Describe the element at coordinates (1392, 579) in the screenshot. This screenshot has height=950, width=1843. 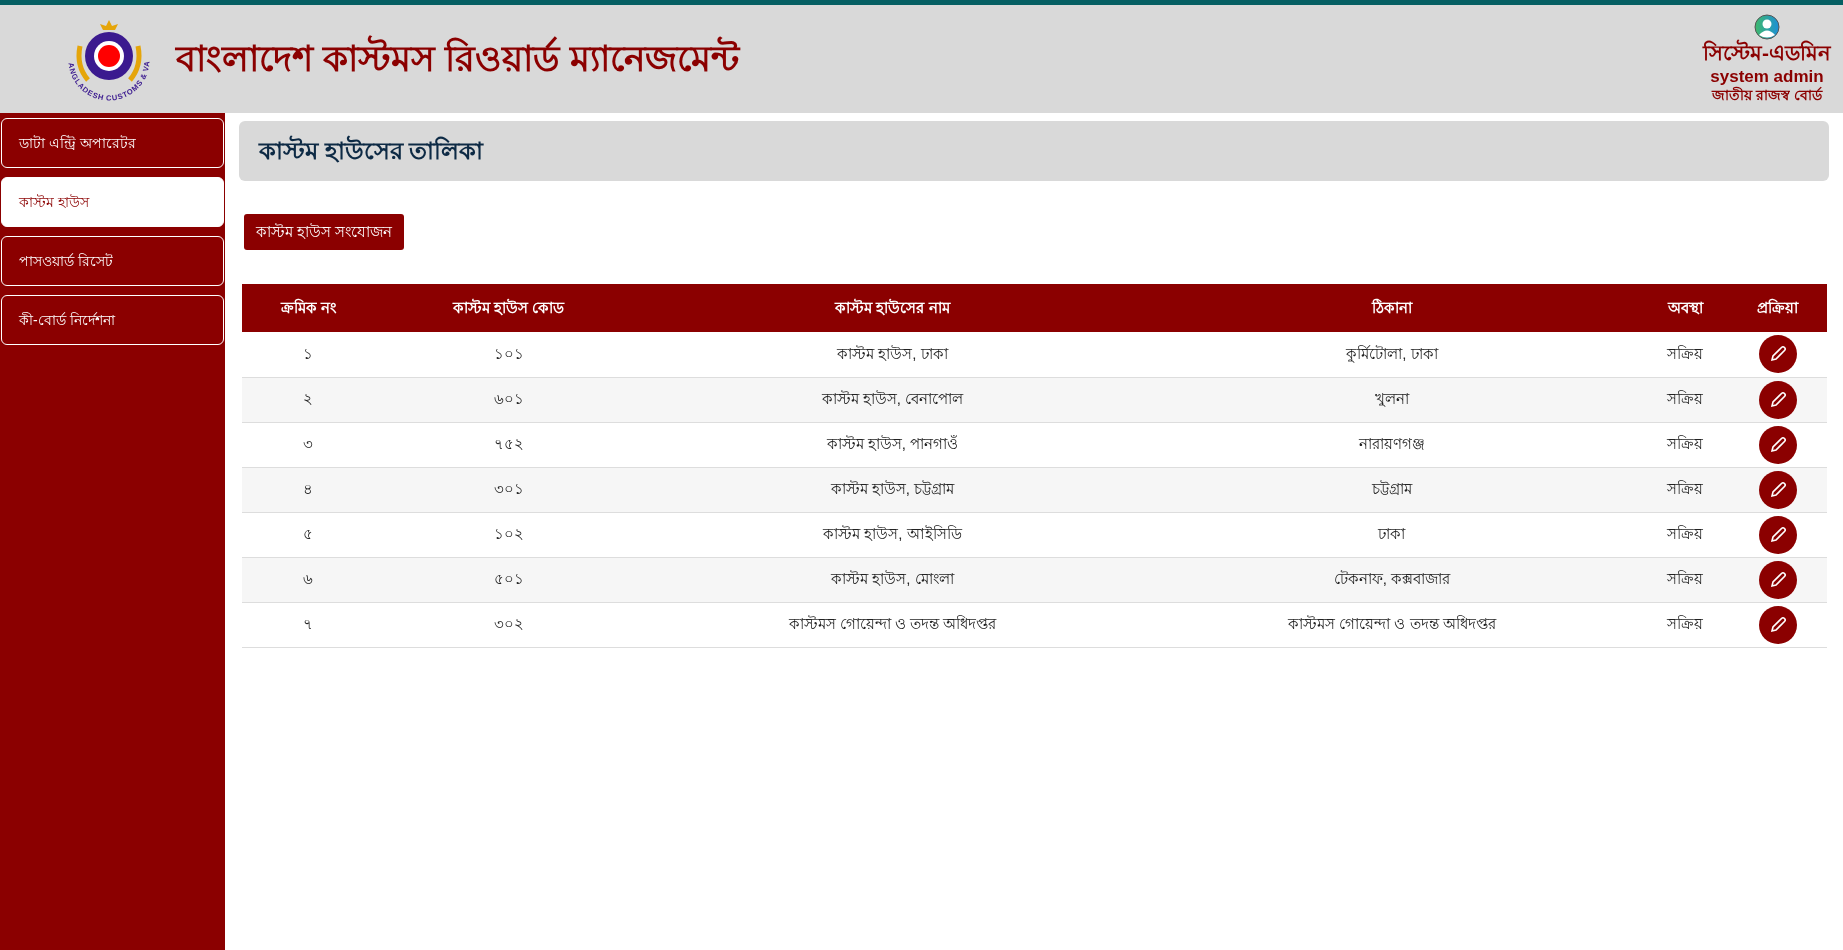
I see `table-cell: টেকনাফ, কক্সবাজার` at that location.